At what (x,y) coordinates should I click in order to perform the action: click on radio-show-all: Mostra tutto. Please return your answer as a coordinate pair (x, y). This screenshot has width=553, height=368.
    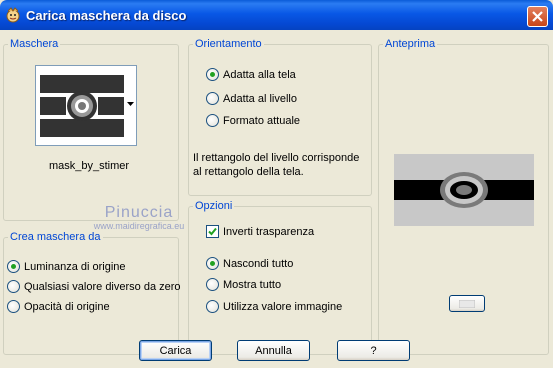
    Looking at the image, I should click on (243, 284).